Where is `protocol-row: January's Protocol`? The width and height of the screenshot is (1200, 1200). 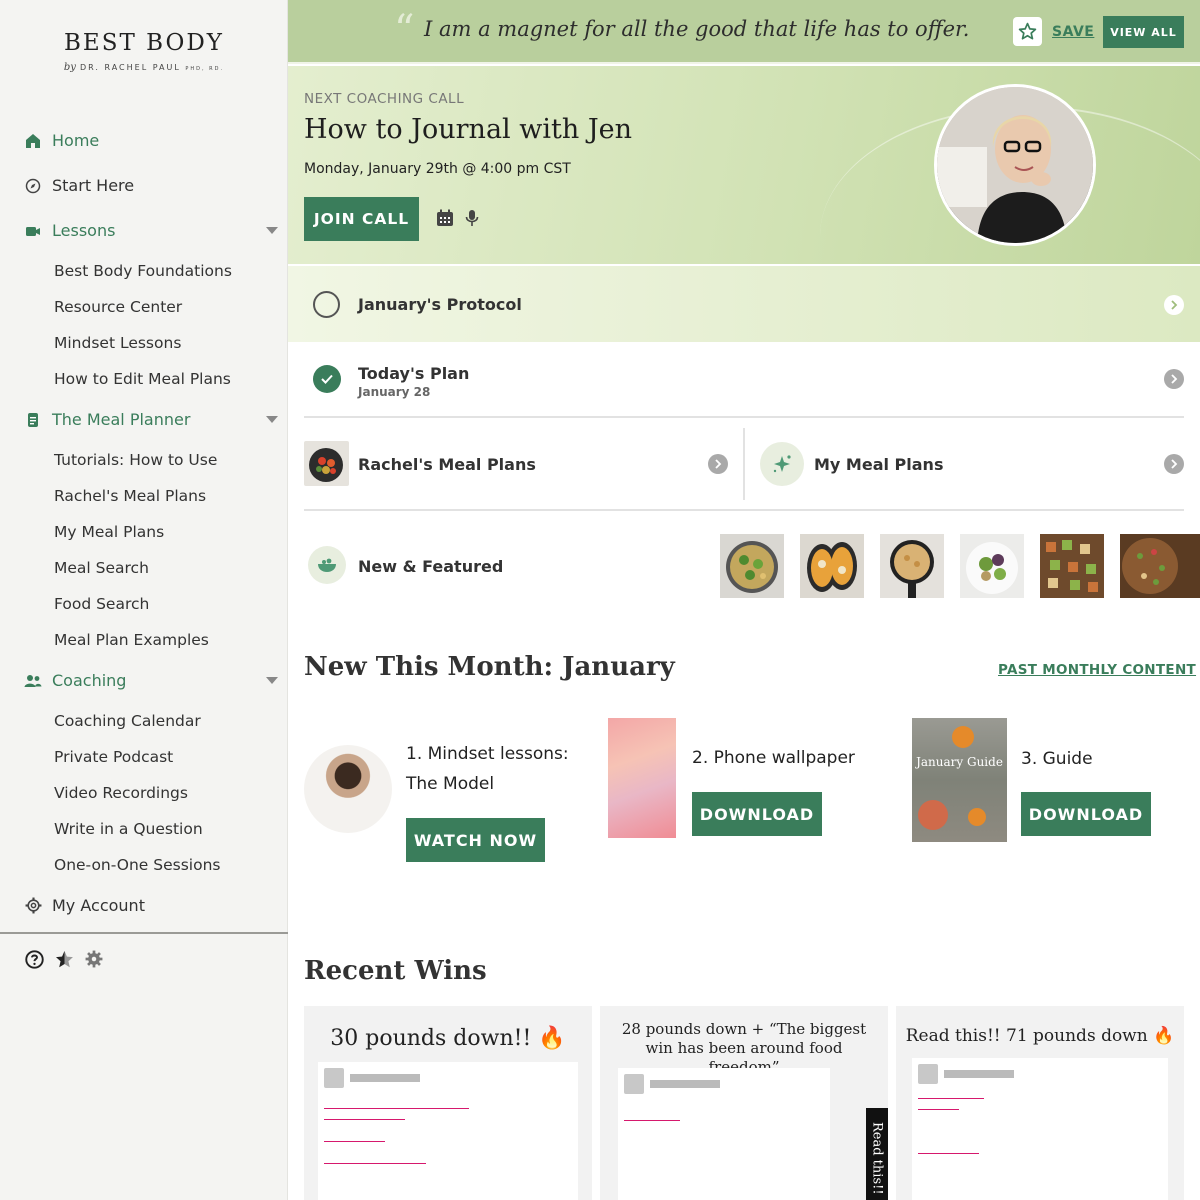 protocol-row: January's Protocol is located at coordinates (744, 304).